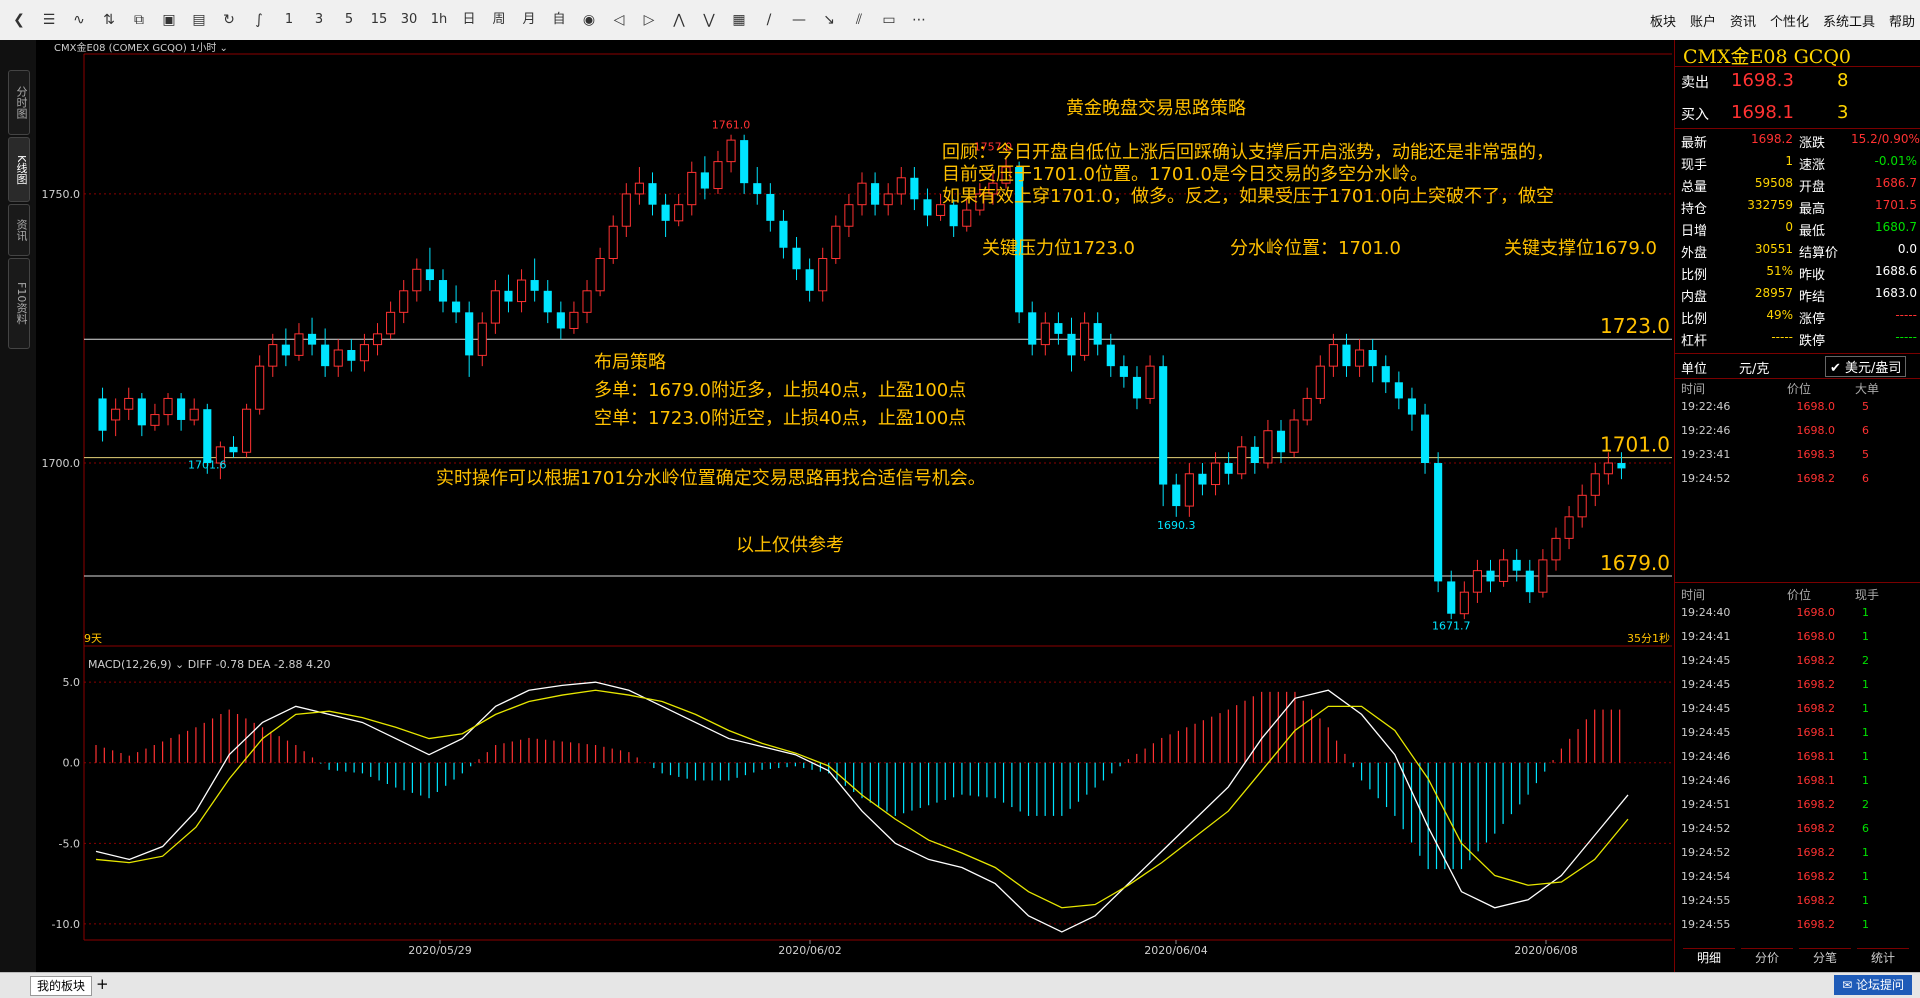 This screenshot has width=1920, height=998. I want to click on panel-icon: ▣, so click(169, 20).